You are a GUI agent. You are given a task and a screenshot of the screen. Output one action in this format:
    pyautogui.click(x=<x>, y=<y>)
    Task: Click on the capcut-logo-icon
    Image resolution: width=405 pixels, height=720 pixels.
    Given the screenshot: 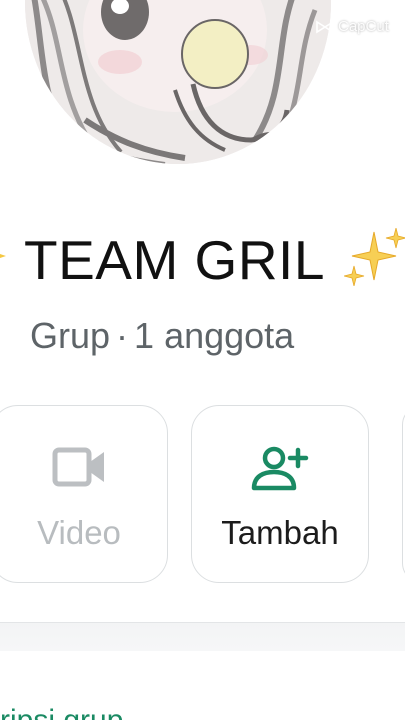 What is the action you would take?
    pyautogui.click(x=325, y=26)
    